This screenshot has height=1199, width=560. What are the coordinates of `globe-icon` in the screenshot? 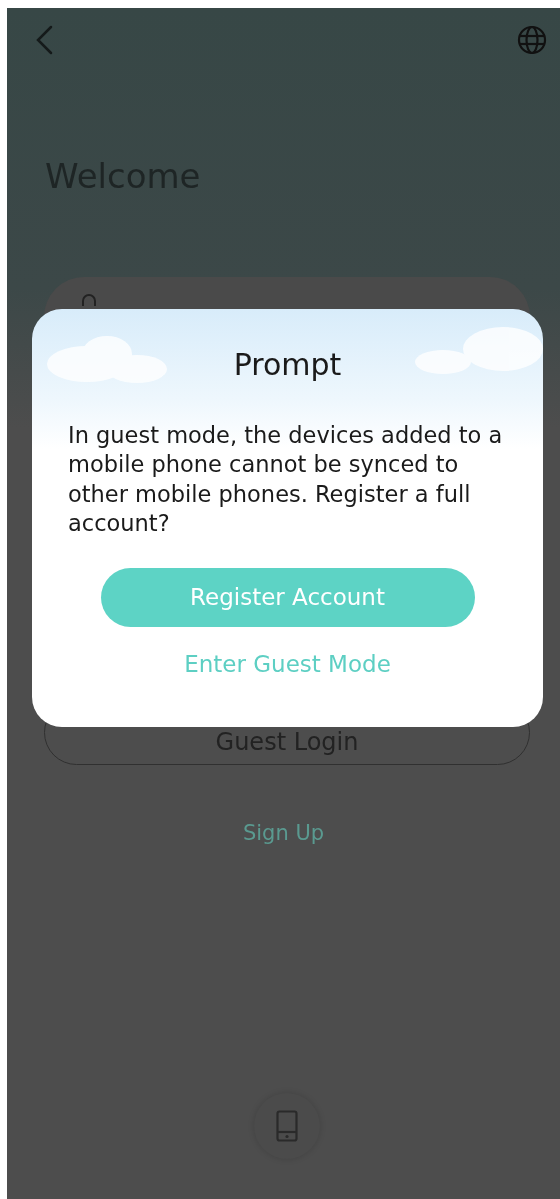 It's located at (532, 40).